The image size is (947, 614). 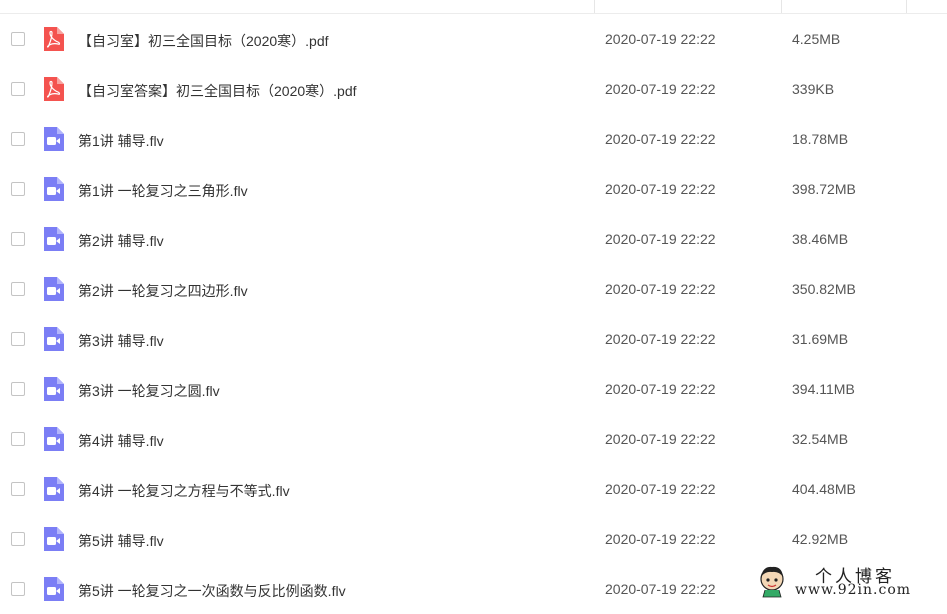 I want to click on file-row: 第1讲 辅导.flv 2020-07-19 22:22 18.78MB, so click(x=473, y=139).